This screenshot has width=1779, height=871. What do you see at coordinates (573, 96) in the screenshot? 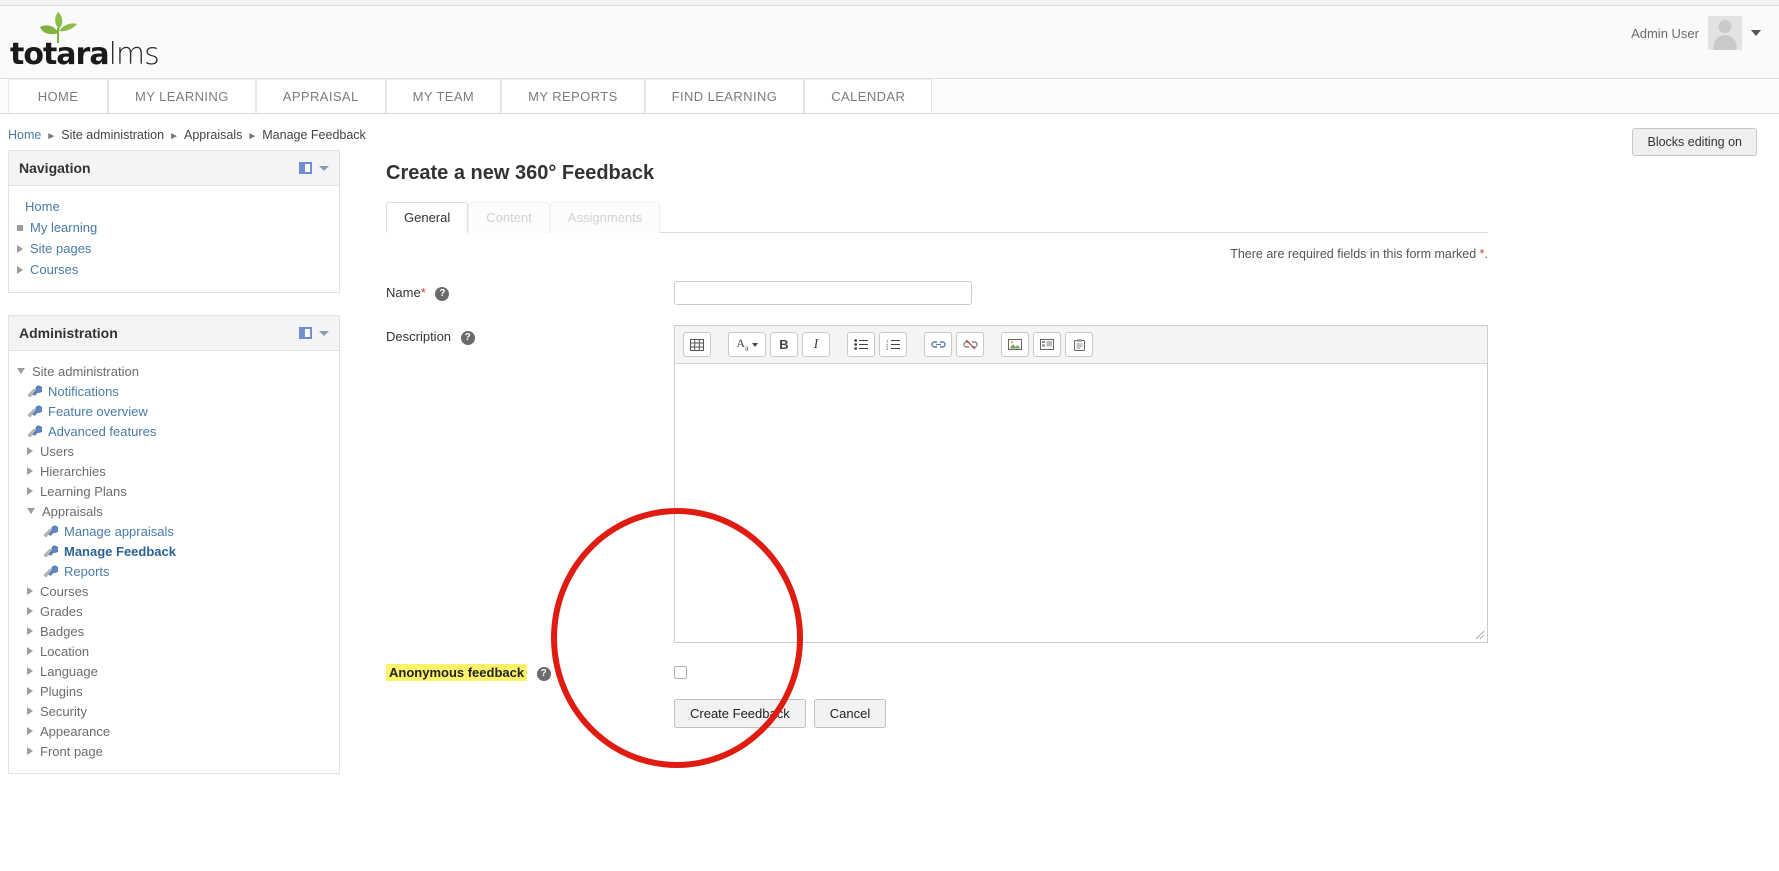
I see `nav-tab-my-reports: MY REPORTS` at bounding box center [573, 96].